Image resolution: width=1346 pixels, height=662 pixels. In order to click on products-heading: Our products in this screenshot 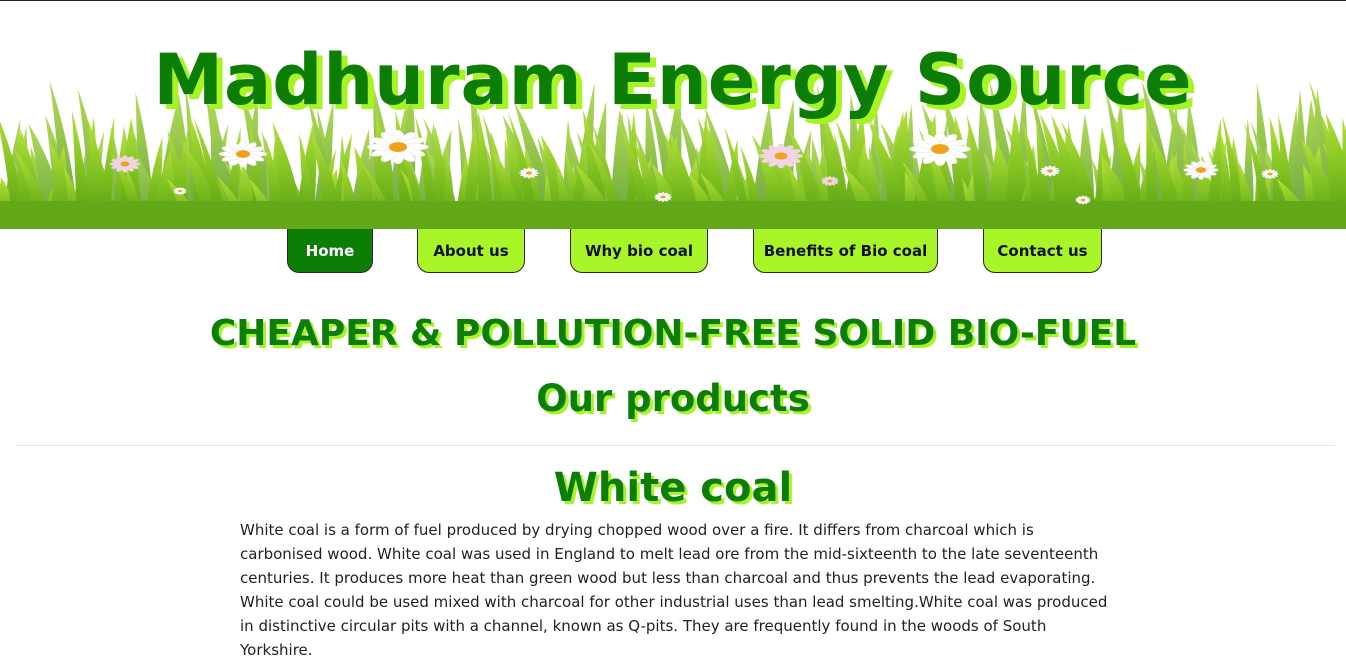, I will do `click(673, 398)`.